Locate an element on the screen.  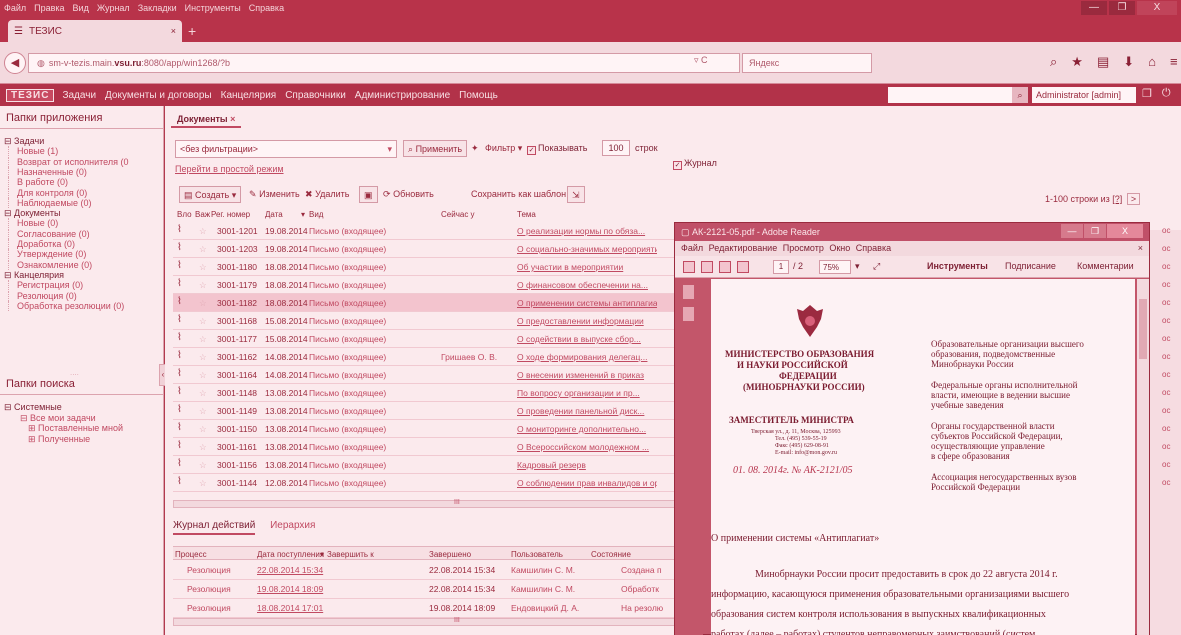
tree-item: Согласование (0) is located at coordinates (49, 233).